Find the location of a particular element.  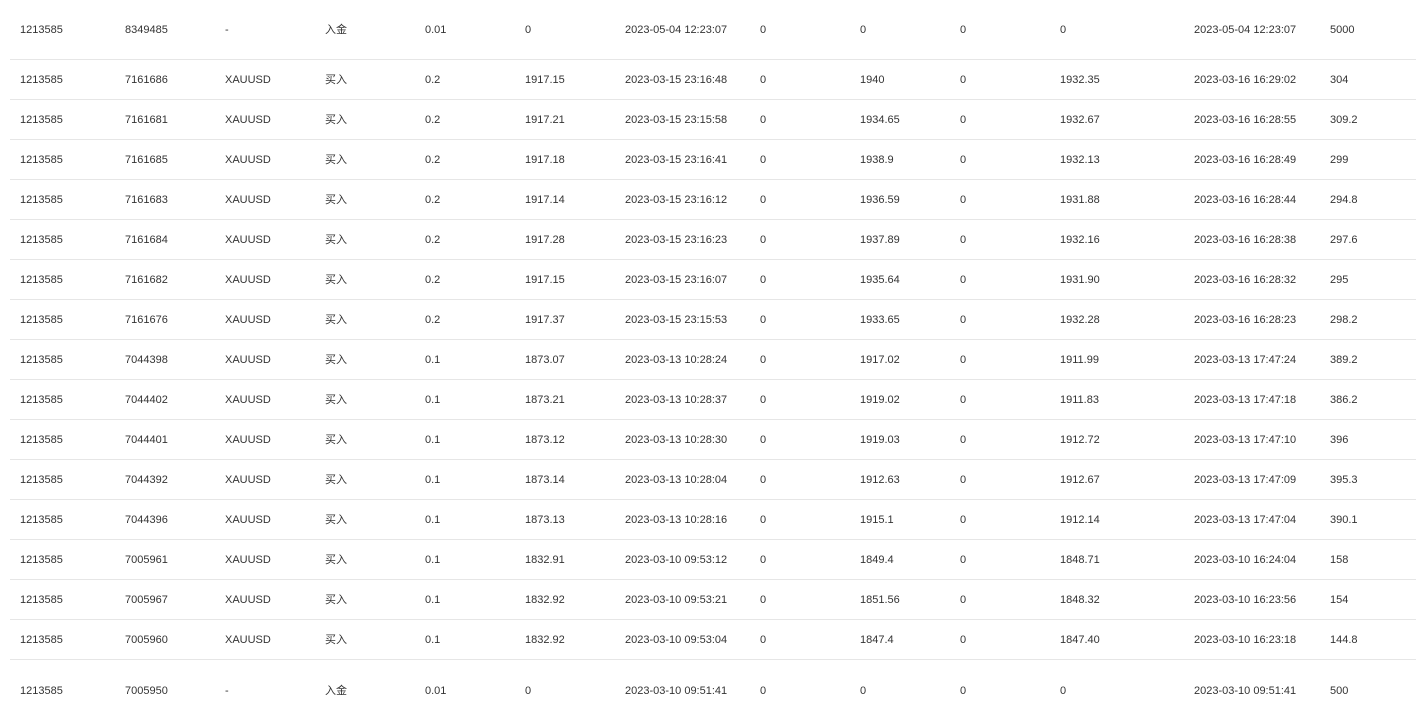

order-id-cell: 7044392 is located at coordinates (146, 480).